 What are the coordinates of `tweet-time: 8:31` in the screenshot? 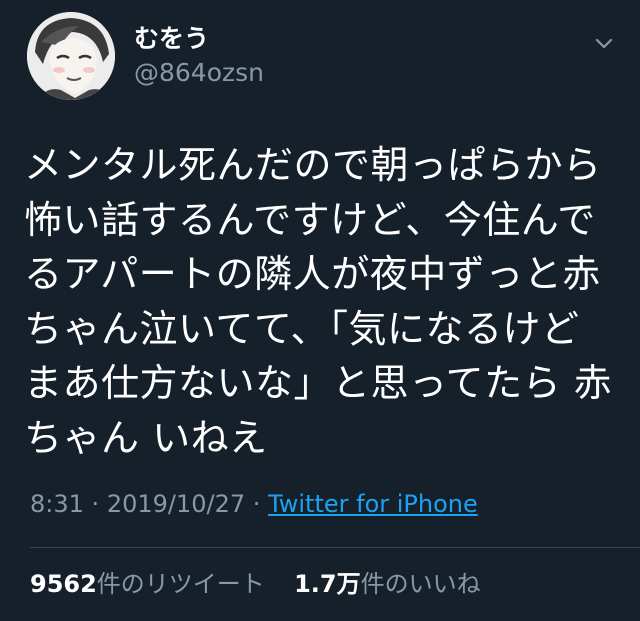 It's located at (57, 504).